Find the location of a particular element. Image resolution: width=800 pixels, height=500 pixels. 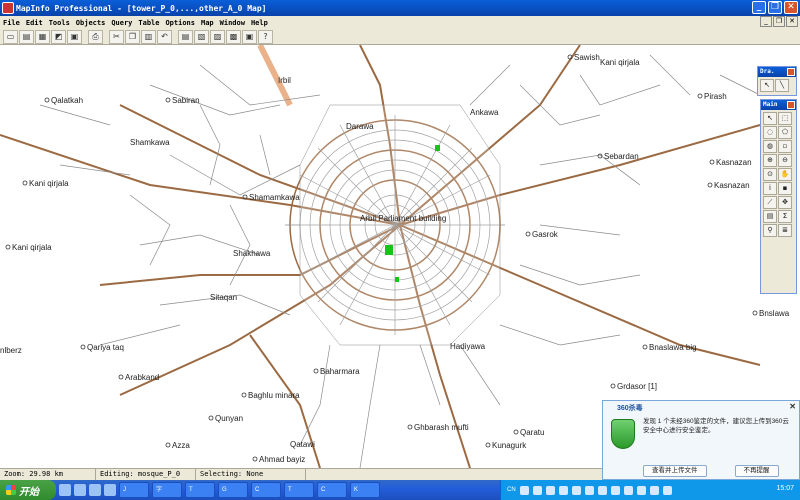

clock: 15:07 is located at coordinates (785, 488).